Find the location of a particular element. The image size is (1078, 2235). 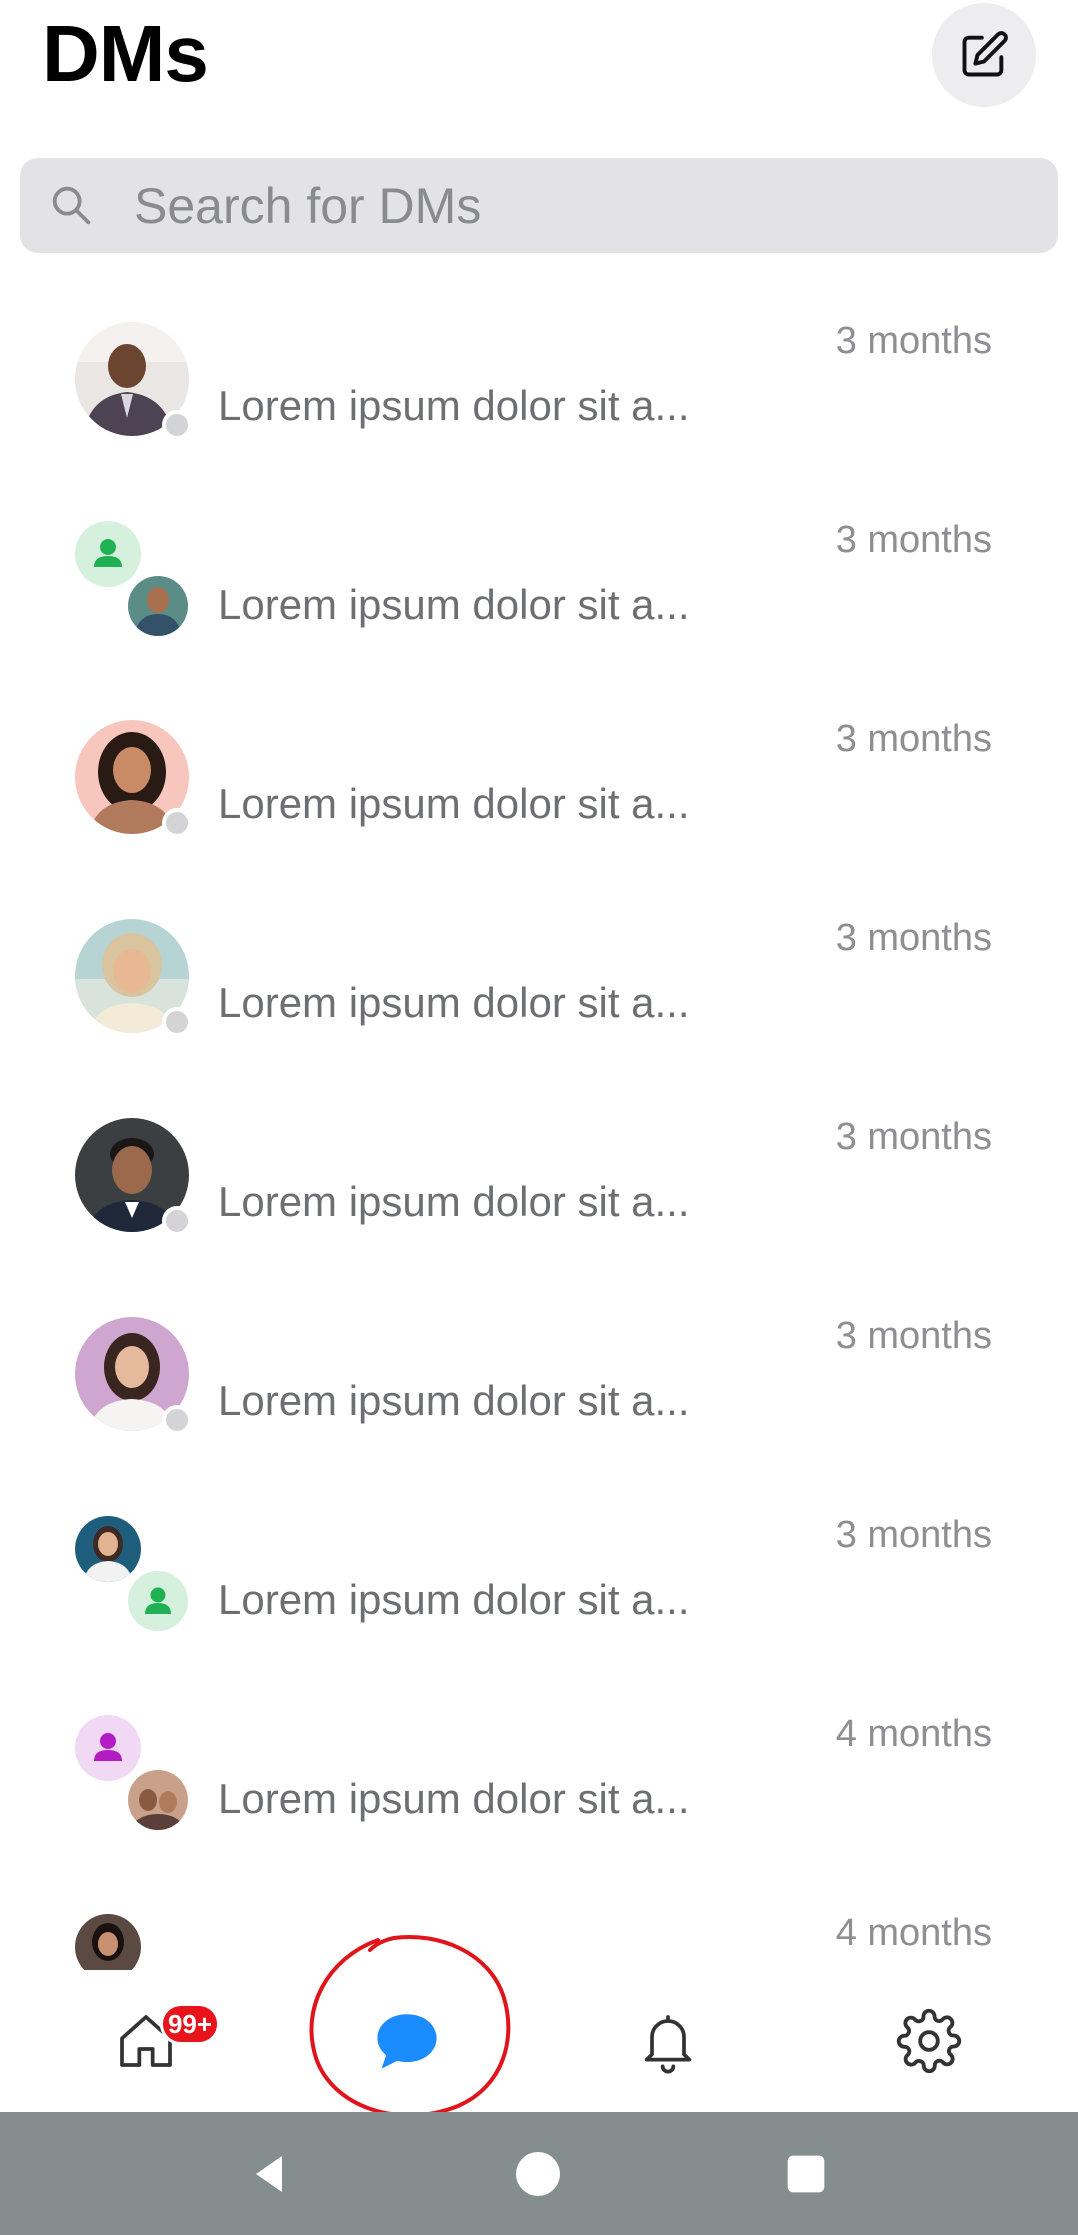

system-nav-bar is located at coordinates (539, 2173).